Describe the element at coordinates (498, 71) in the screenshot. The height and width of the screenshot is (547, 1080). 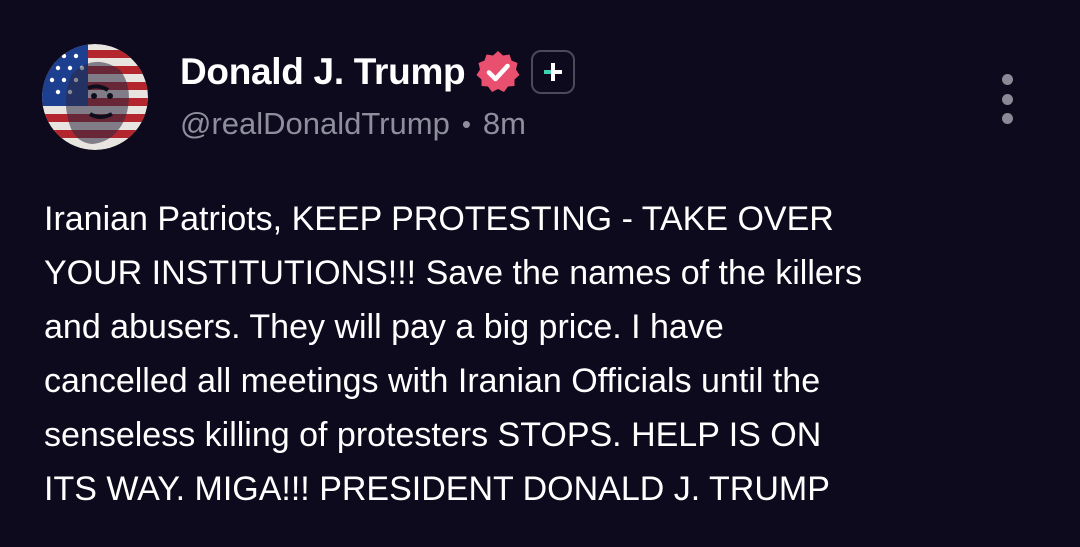
I see `verified-check-badge-icon` at that location.